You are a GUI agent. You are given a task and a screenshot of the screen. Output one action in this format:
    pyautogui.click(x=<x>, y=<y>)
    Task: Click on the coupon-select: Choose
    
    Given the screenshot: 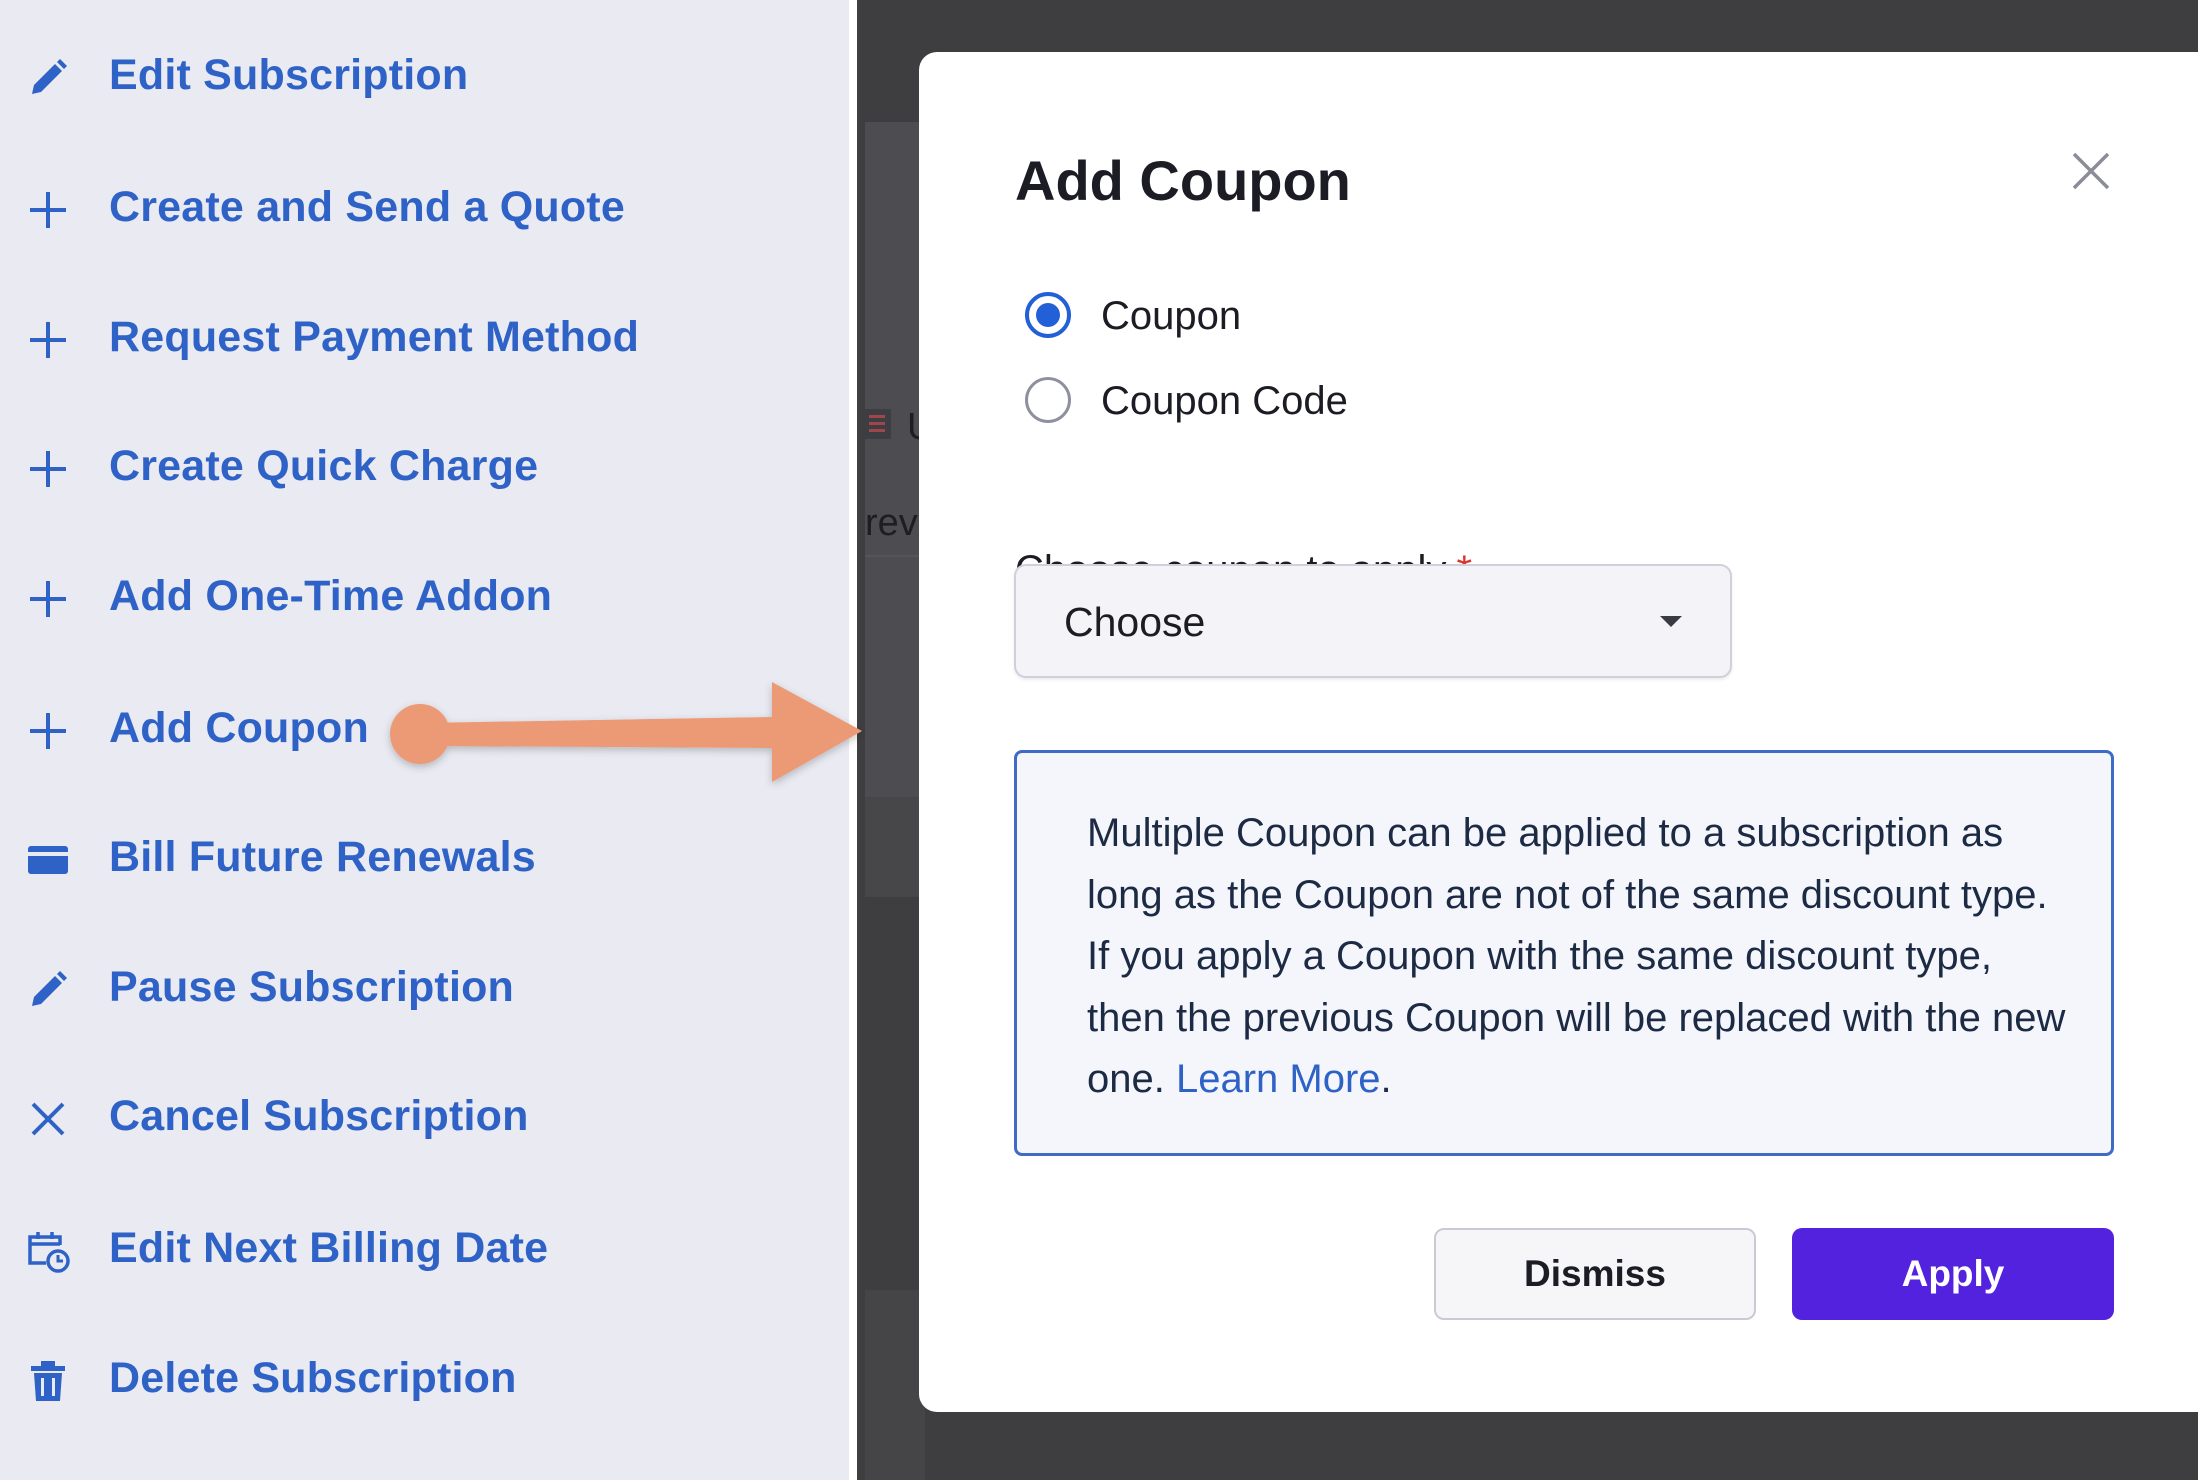 What is the action you would take?
    pyautogui.click(x=1373, y=621)
    